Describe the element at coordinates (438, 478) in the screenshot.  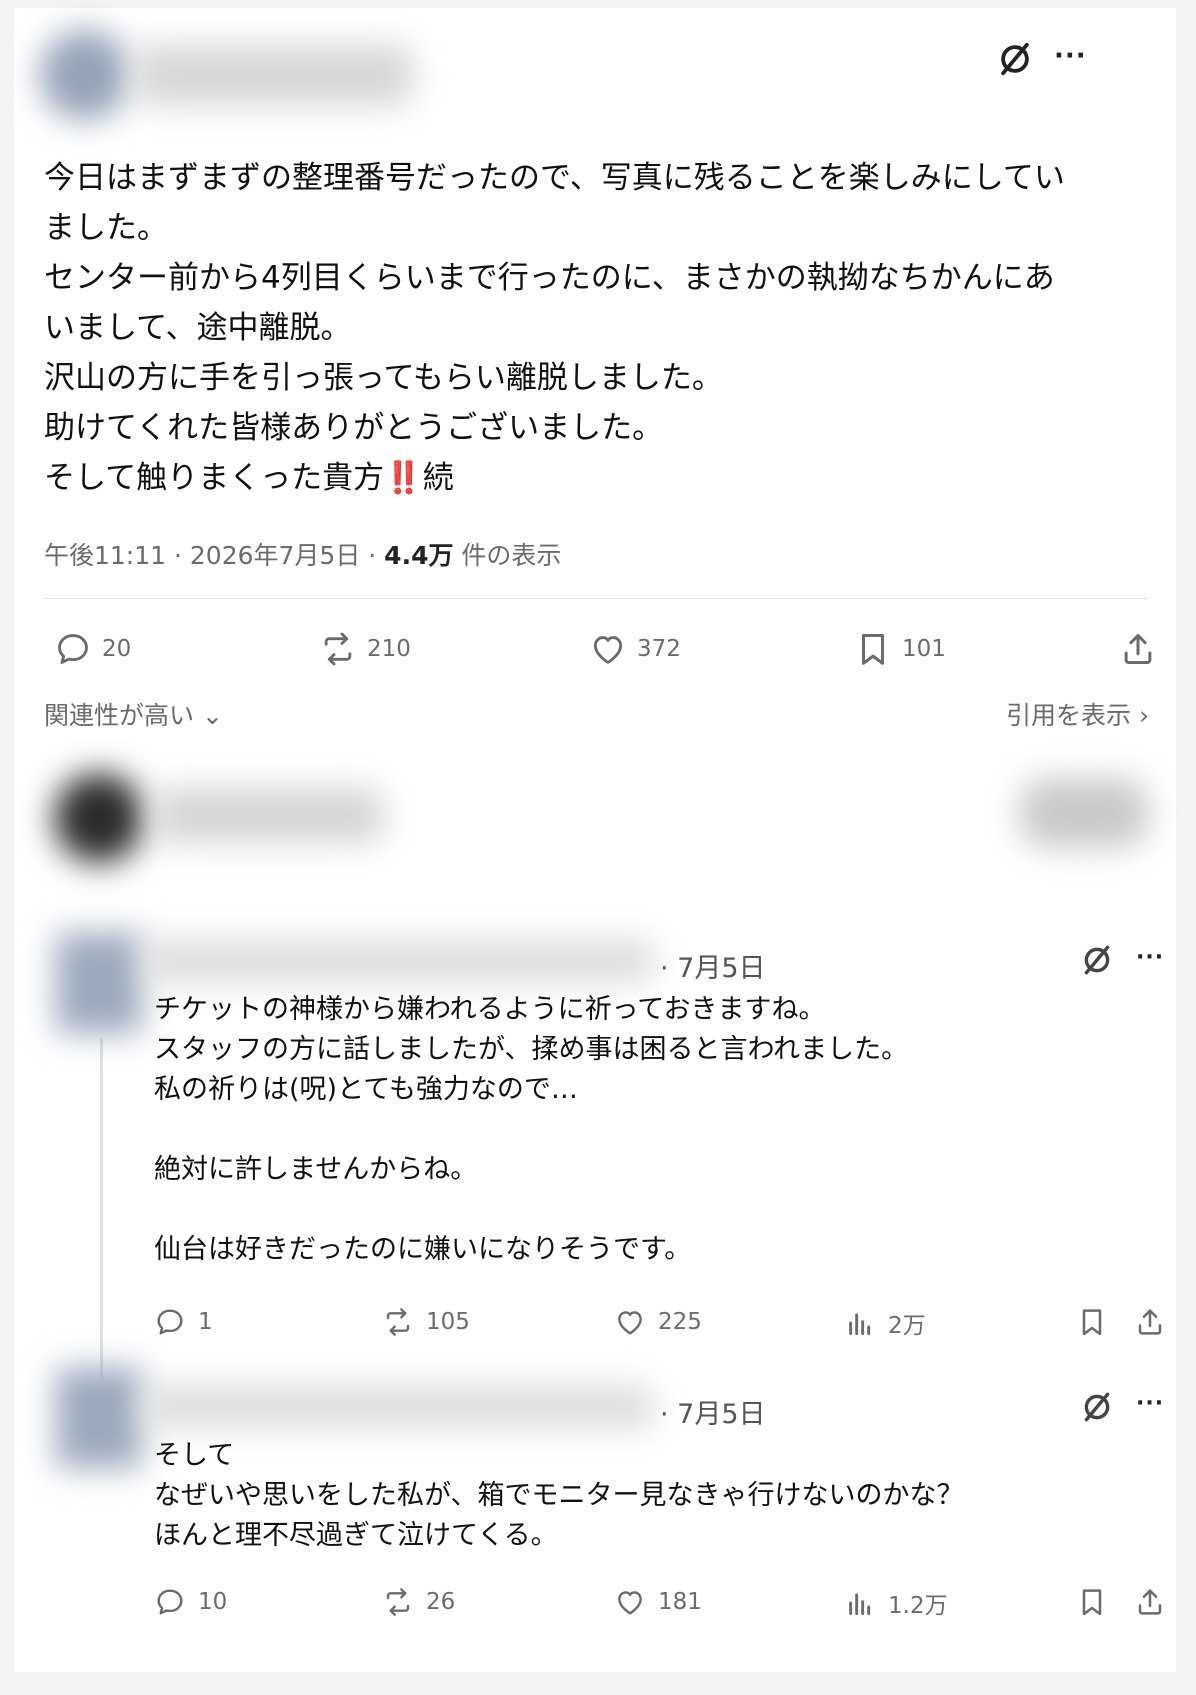
I see `post-line-suffix: 続` at that location.